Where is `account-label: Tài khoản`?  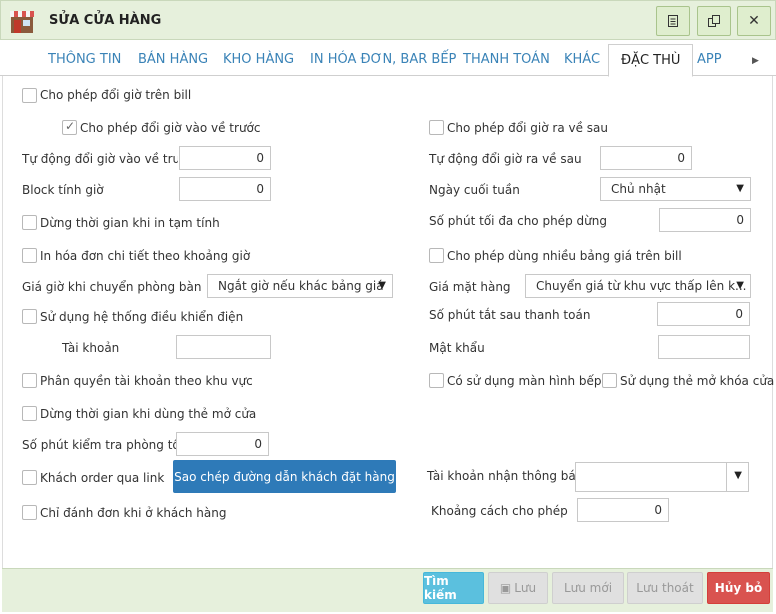
account-label: Tài khoản is located at coordinates (91, 348).